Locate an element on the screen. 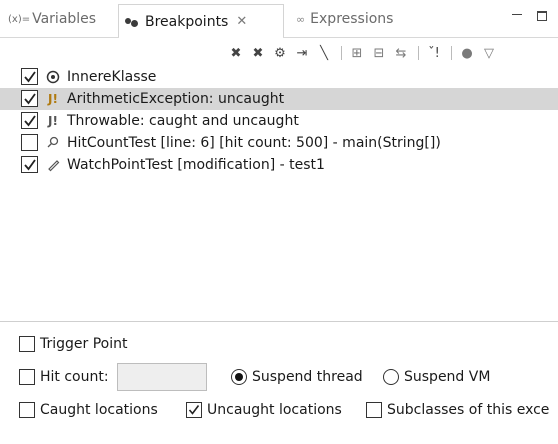 This screenshot has width=558, height=444. uncaught-locations-checkbox is located at coordinates (194, 410).